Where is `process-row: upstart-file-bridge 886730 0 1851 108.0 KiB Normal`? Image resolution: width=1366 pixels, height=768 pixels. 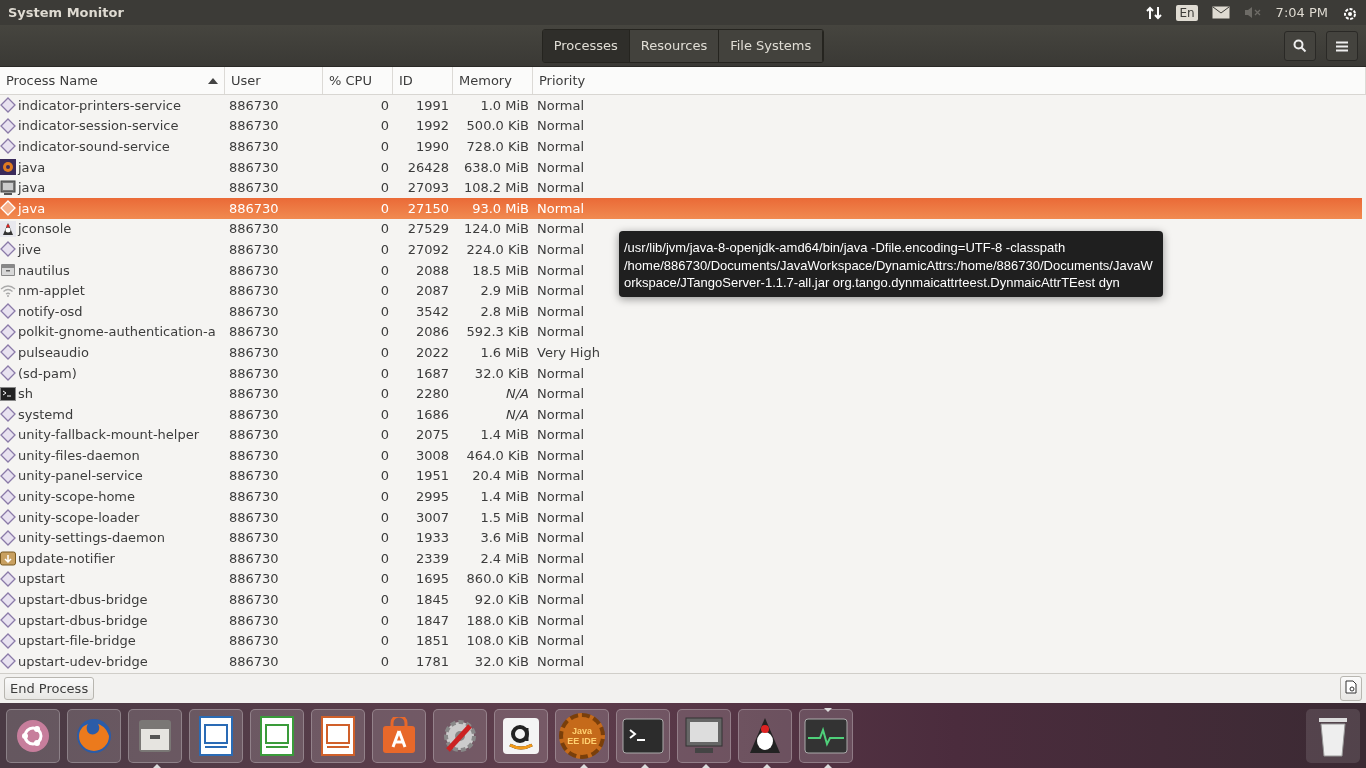 process-row: upstart-file-bridge 886730 0 1851 108.0 KiB Normal is located at coordinates (307, 641).